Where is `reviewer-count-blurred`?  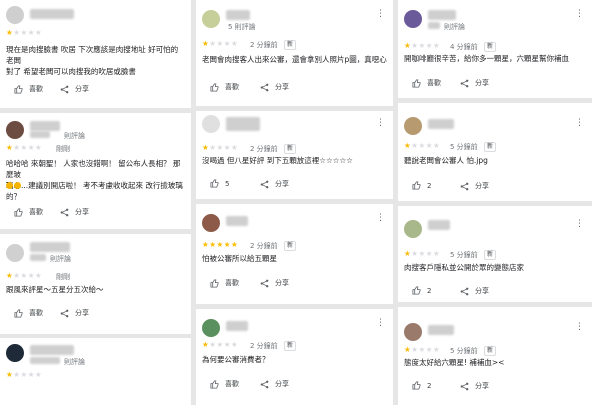 reviewer-count-blurred is located at coordinates (434, 25).